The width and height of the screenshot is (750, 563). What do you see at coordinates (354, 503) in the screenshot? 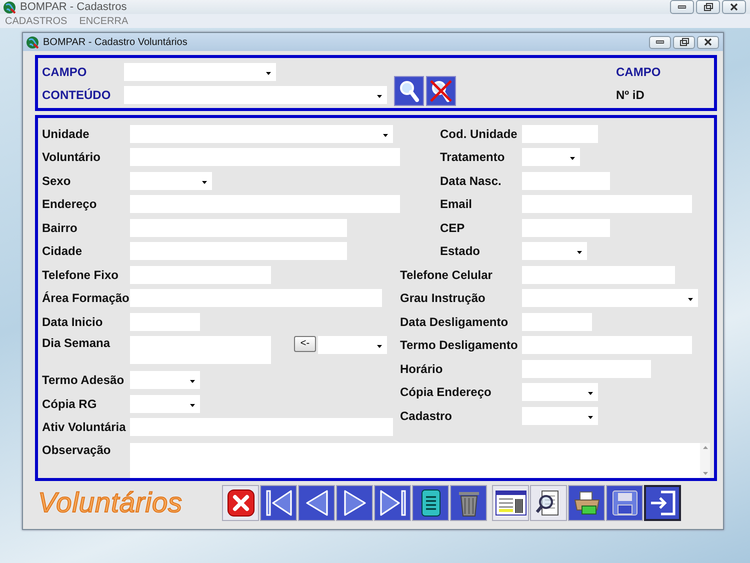
I see `next-button` at bounding box center [354, 503].